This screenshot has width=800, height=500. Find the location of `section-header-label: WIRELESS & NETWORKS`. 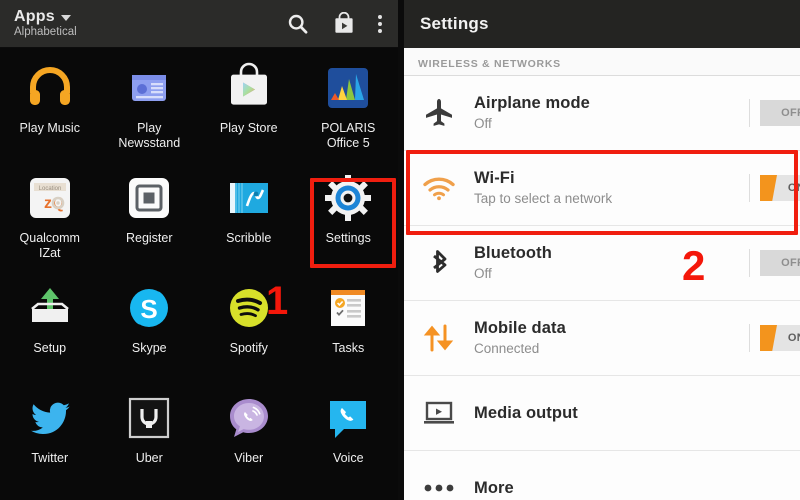

section-header-label: WIRELESS & NETWORKS is located at coordinates (489, 64).